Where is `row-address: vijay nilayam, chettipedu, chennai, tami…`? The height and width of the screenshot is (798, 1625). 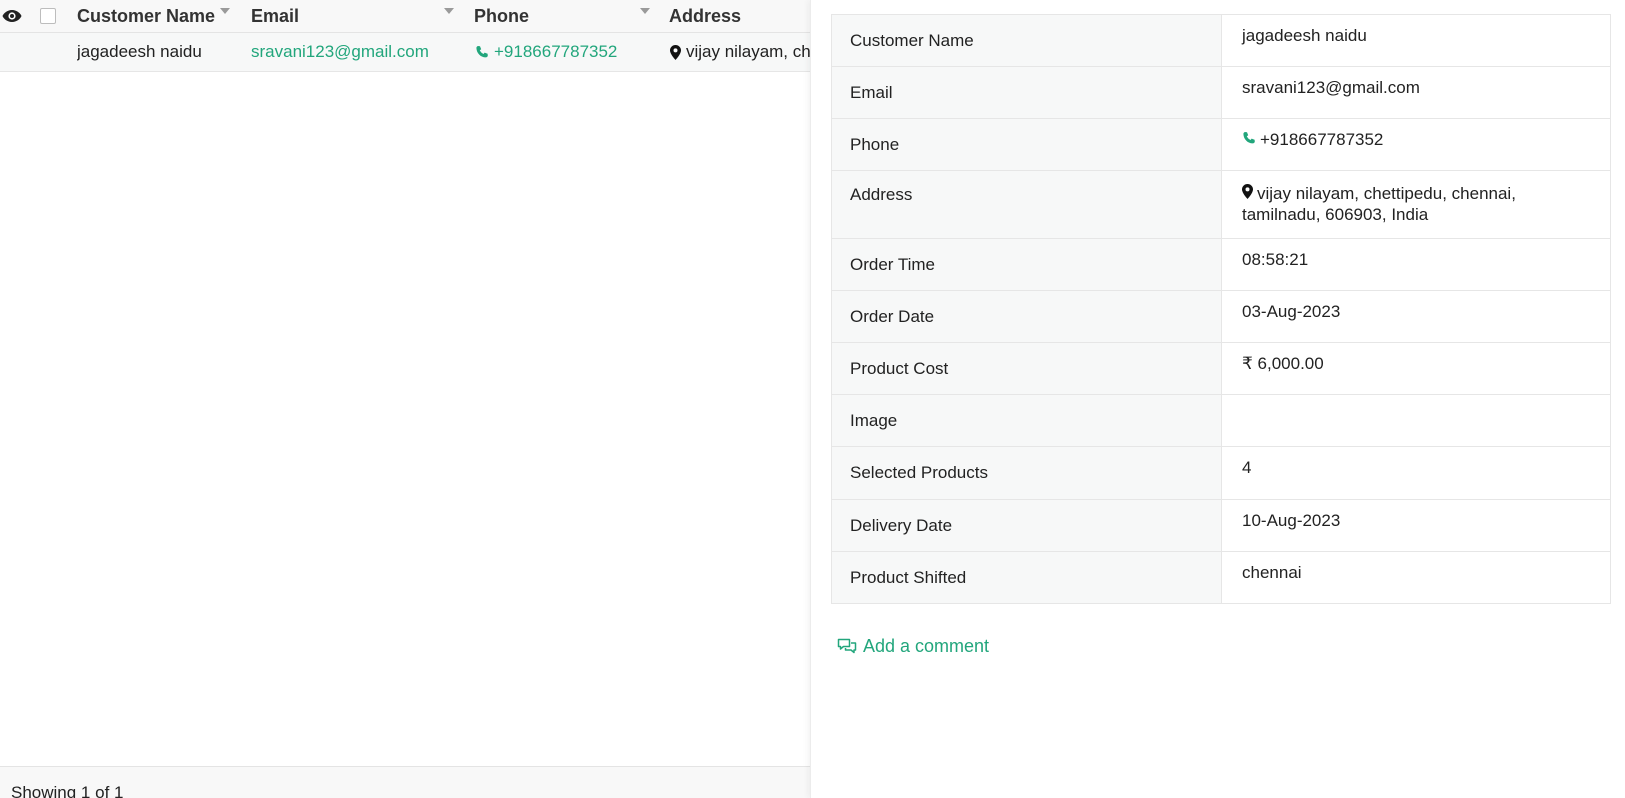
row-address: vijay nilayam, chettipedu, chennai, tami… is located at coordinates (740, 52).